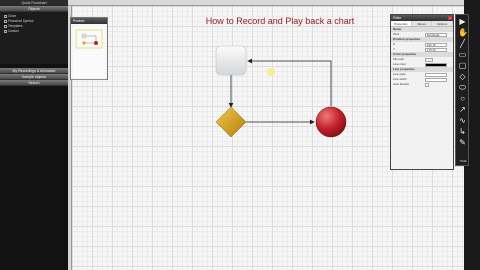  I want to click on diamond-icon: ◇, so click(462, 76).